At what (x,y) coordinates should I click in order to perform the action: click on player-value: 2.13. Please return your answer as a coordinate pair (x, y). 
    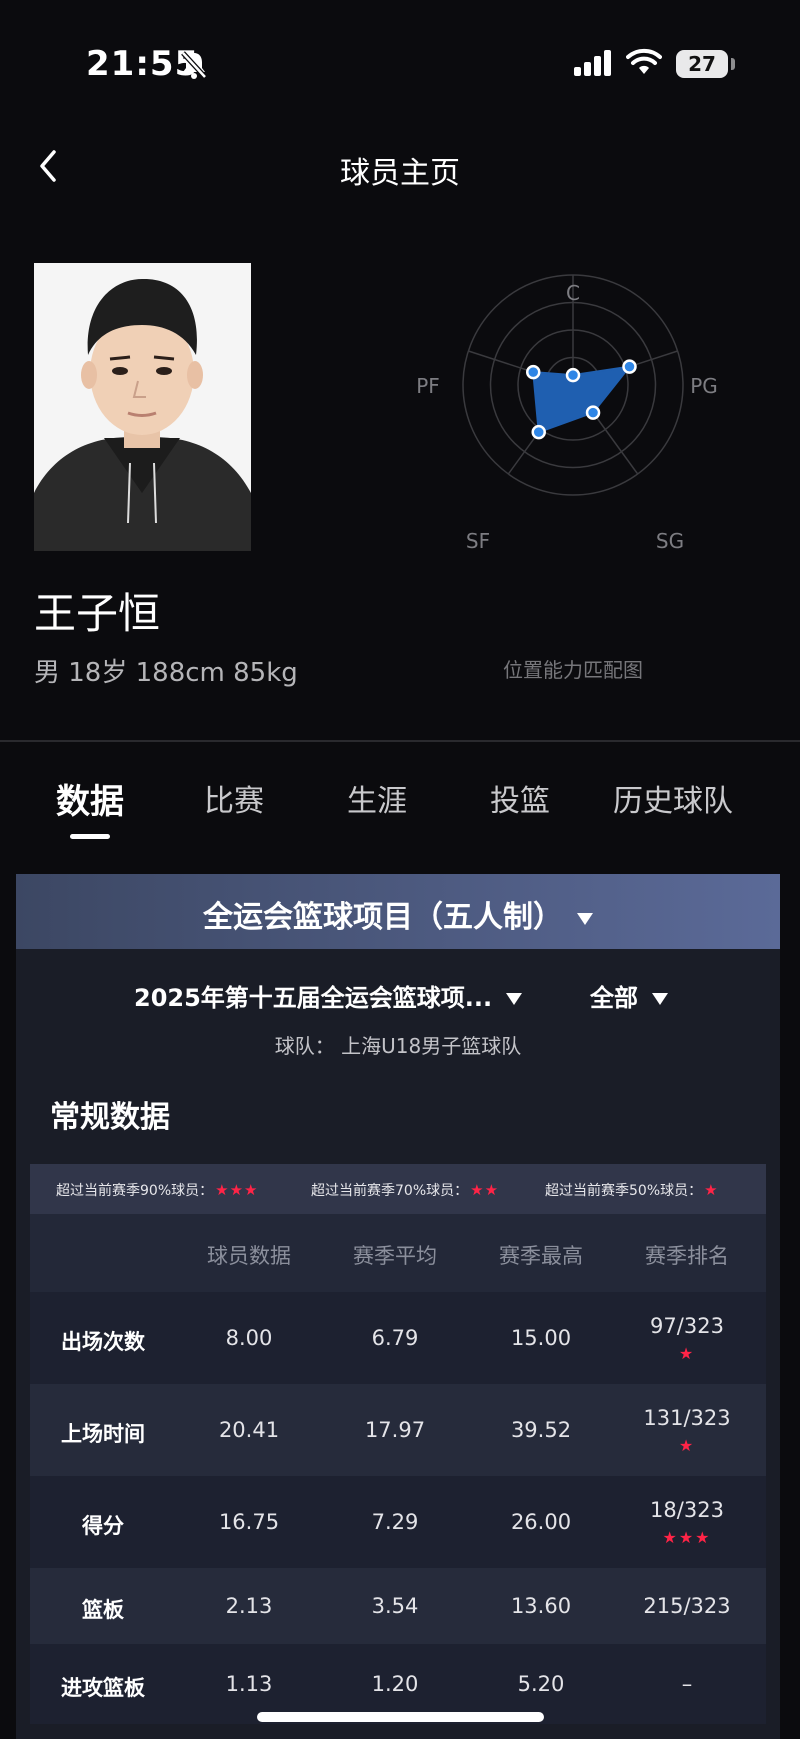
    Looking at the image, I should click on (249, 1606).